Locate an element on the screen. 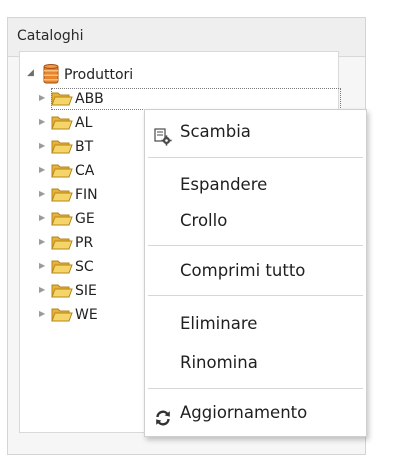 The width and height of the screenshot is (394, 457). refresh-icon is located at coordinates (163, 415).